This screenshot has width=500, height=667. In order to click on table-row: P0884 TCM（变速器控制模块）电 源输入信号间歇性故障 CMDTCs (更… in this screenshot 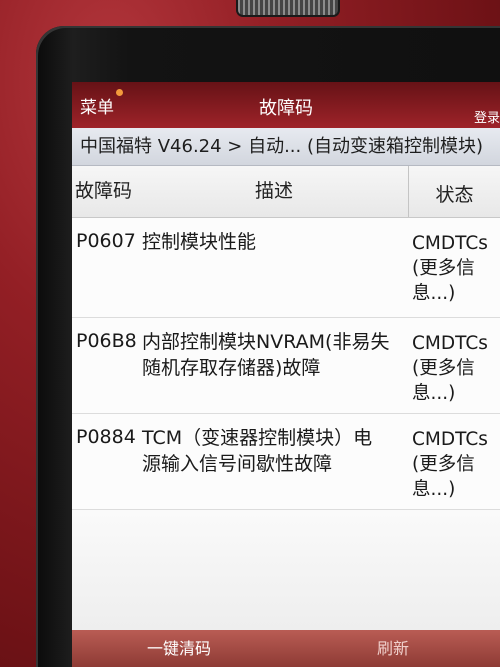, I will do `click(286, 462)`.